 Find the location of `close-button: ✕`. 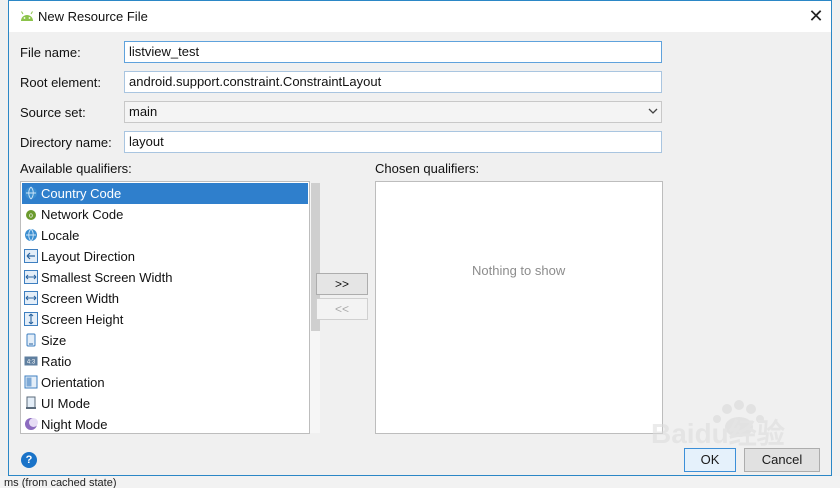

close-button: ✕ is located at coordinates (816, 16).